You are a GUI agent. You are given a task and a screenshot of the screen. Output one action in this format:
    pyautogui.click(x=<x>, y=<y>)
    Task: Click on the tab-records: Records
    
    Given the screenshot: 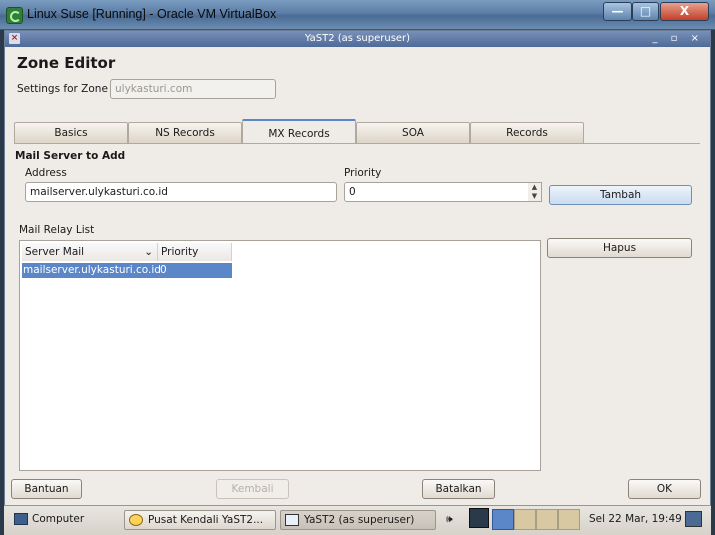 What is the action you would take?
    pyautogui.click(x=527, y=132)
    